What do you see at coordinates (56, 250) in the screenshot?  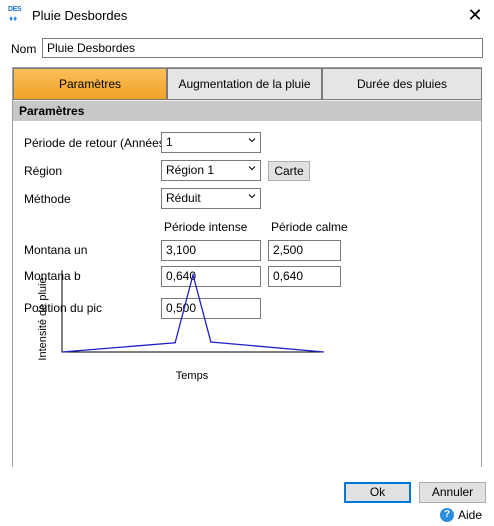 I see `montana-a-label: Montana un` at bounding box center [56, 250].